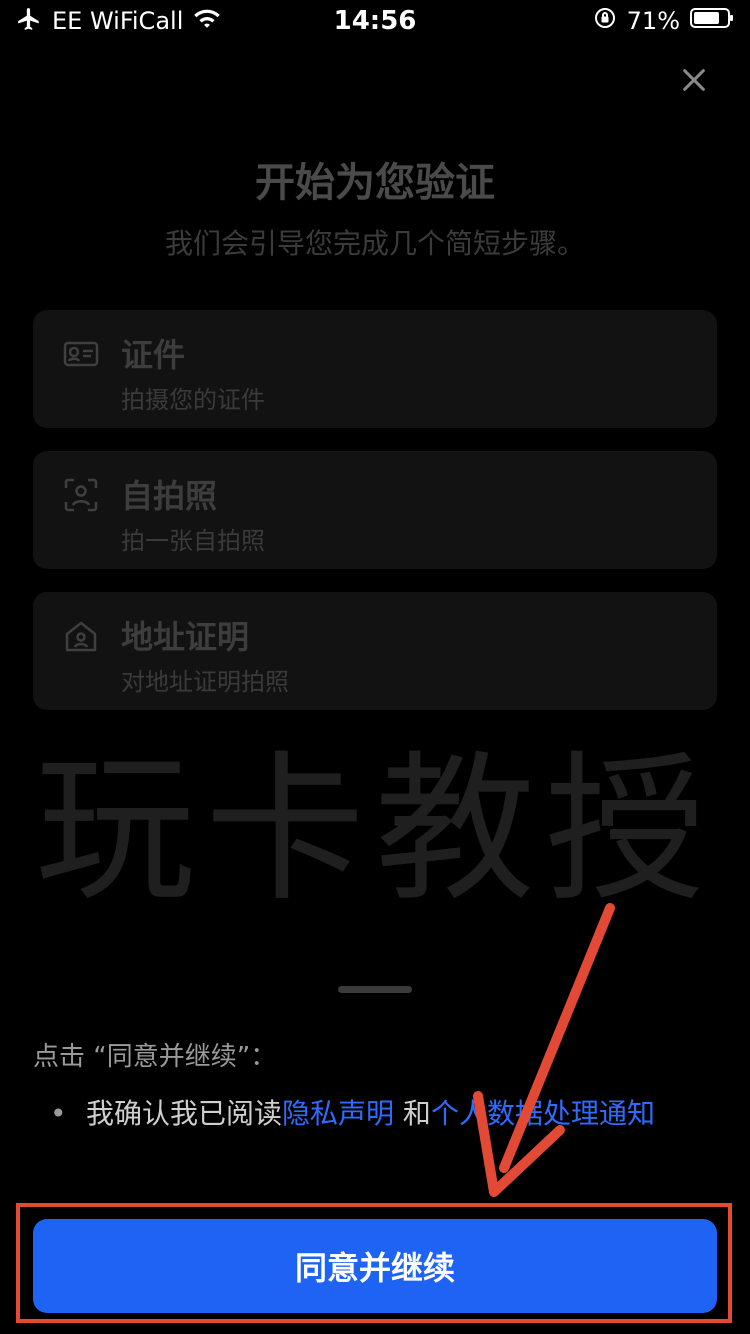  What do you see at coordinates (412, 1113) in the screenshot?
I see `consent-and: 和` at bounding box center [412, 1113].